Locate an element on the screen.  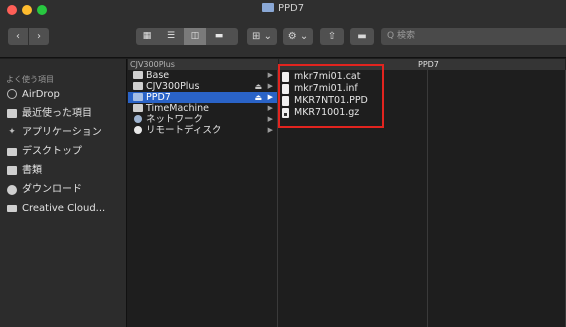
list-view-button: ☰ is located at coordinates (171, 36).